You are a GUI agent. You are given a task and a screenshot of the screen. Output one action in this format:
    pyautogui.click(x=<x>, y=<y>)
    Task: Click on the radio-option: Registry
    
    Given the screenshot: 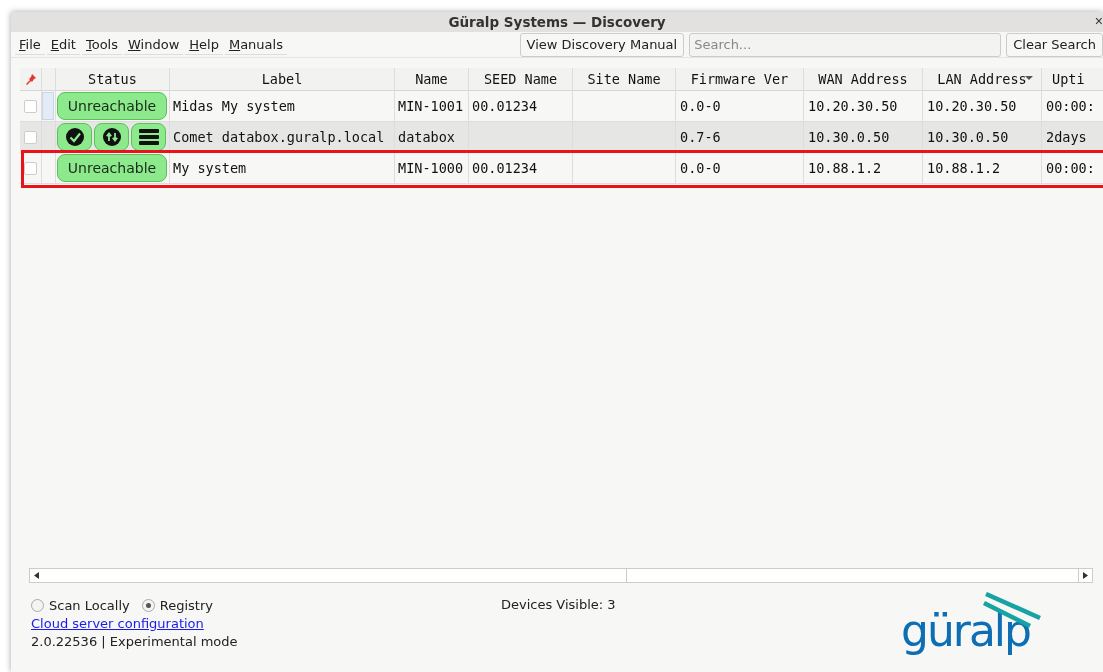 What is the action you would take?
    pyautogui.click(x=177, y=605)
    